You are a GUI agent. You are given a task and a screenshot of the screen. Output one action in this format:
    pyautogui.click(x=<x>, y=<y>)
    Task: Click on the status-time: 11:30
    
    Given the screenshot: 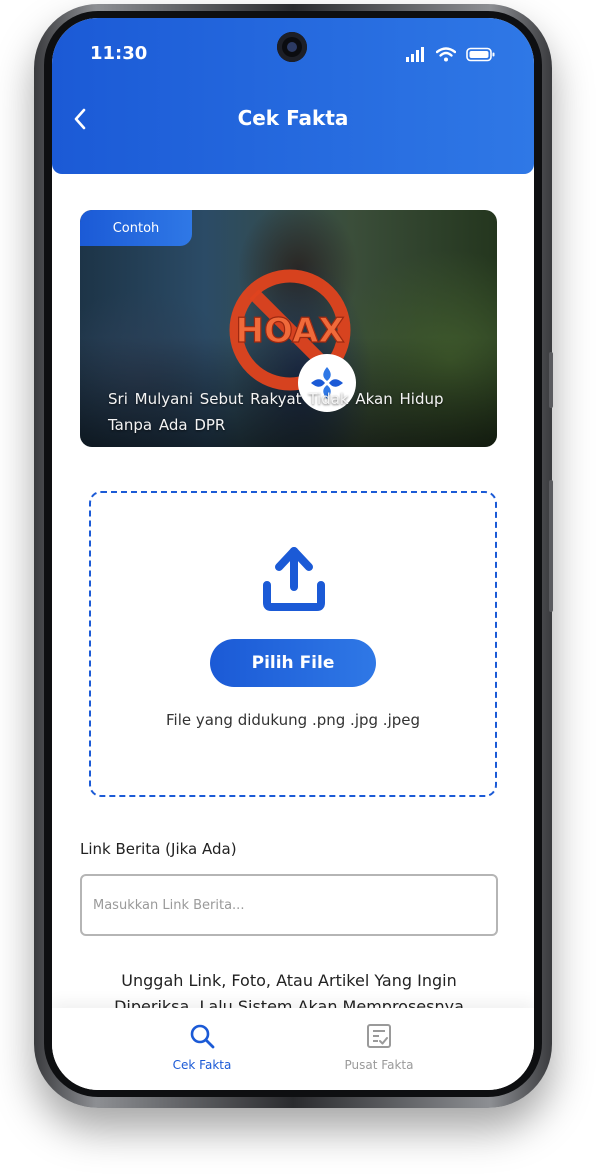 What is the action you would take?
    pyautogui.click(x=119, y=53)
    